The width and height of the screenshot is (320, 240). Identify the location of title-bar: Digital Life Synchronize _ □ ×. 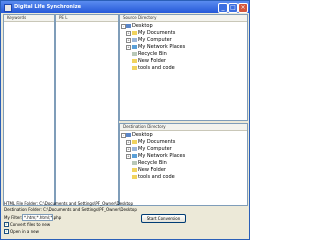
(125, 7).